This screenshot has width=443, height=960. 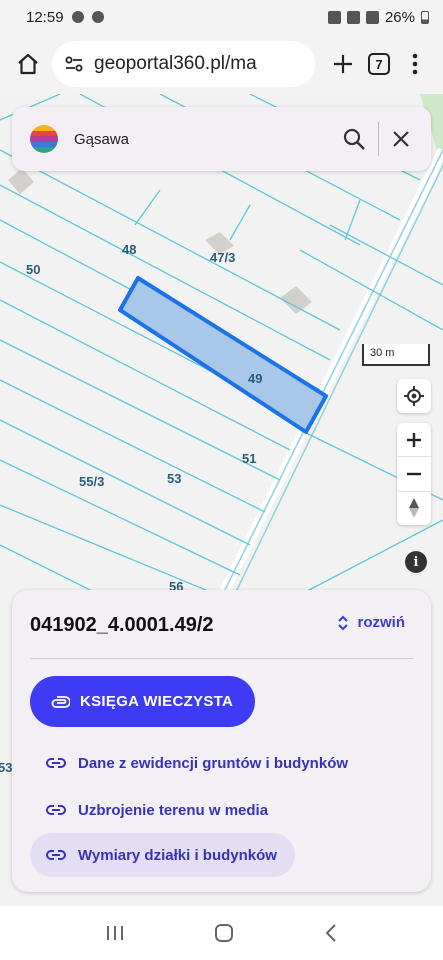 I want to click on parcel-id: 041902_4.0001.49/2, so click(x=122, y=625).